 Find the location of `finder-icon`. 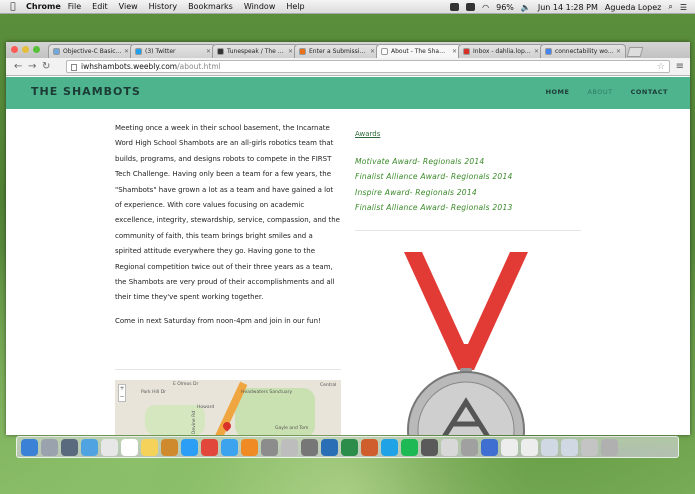

finder-icon is located at coordinates (29, 447).